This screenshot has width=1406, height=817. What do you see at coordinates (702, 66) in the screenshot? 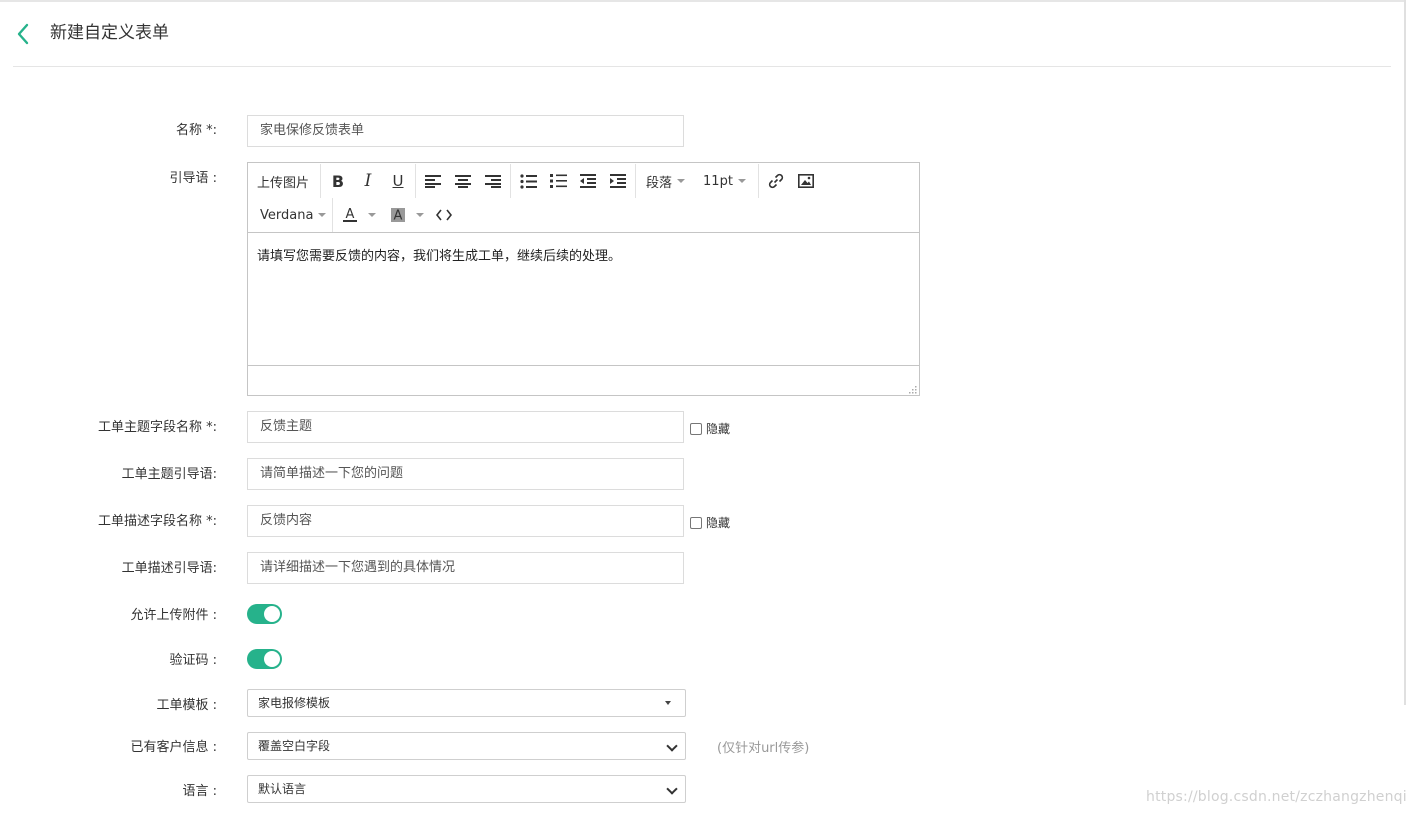
I see `header-divider` at bounding box center [702, 66].